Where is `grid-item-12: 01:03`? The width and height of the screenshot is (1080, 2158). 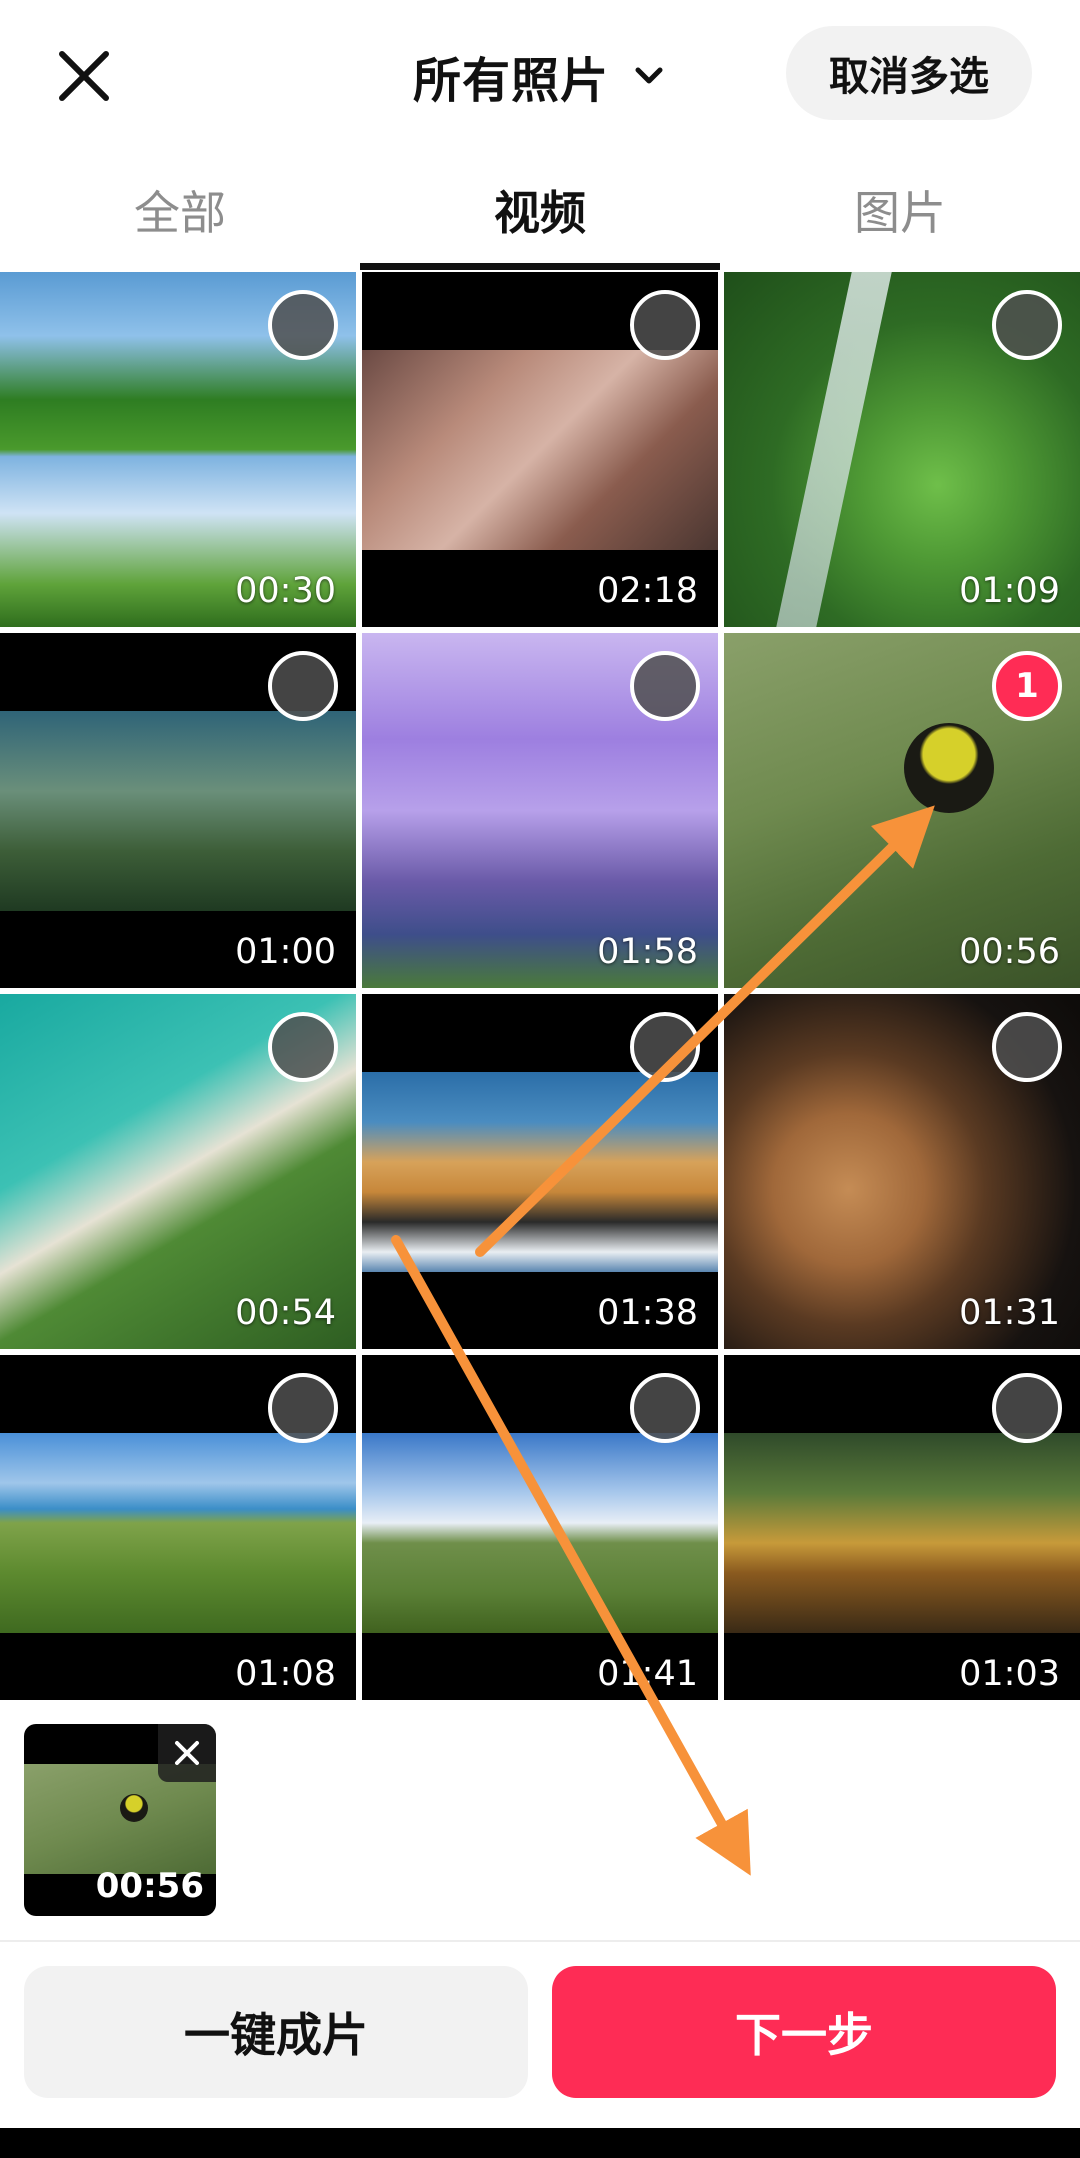 grid-item-12: 01:03 is located at coordinates (902, 1532).